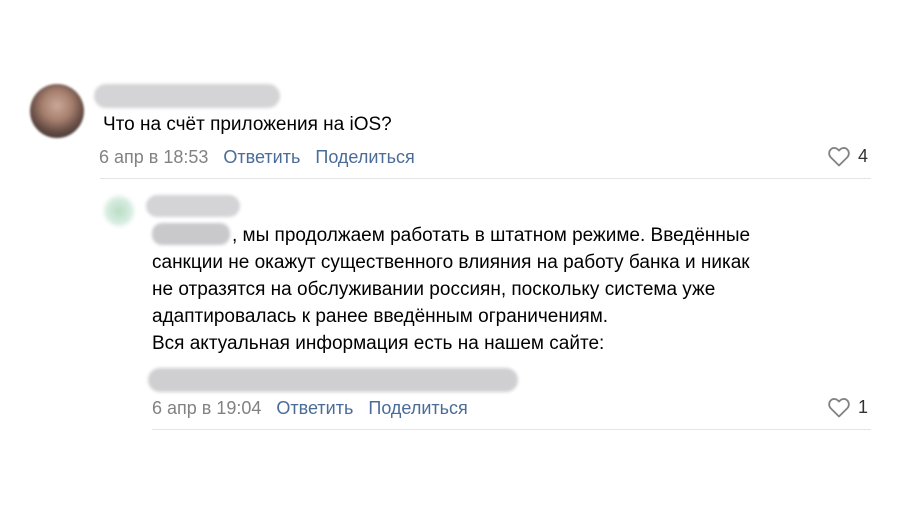 This screenshot has width=900, height=506. I want to click on comment-date: 6 апр в 18:53, so click(153, 157).